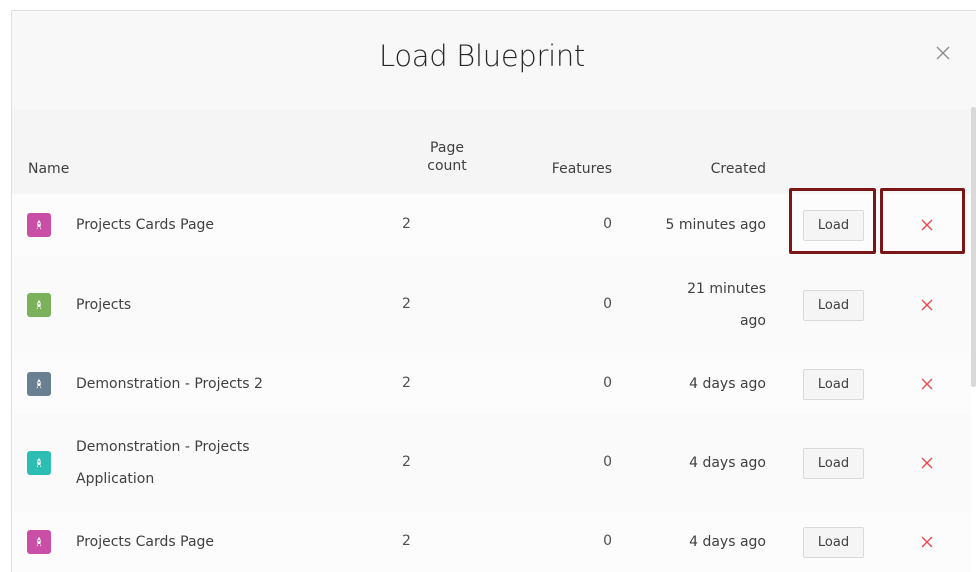 Image resolution: width=976 pixels, height=572 pixels. Describe the element at coordinates (447, 148) in the screenshot. I see `column-header-page-count-line1: Page` at that location.